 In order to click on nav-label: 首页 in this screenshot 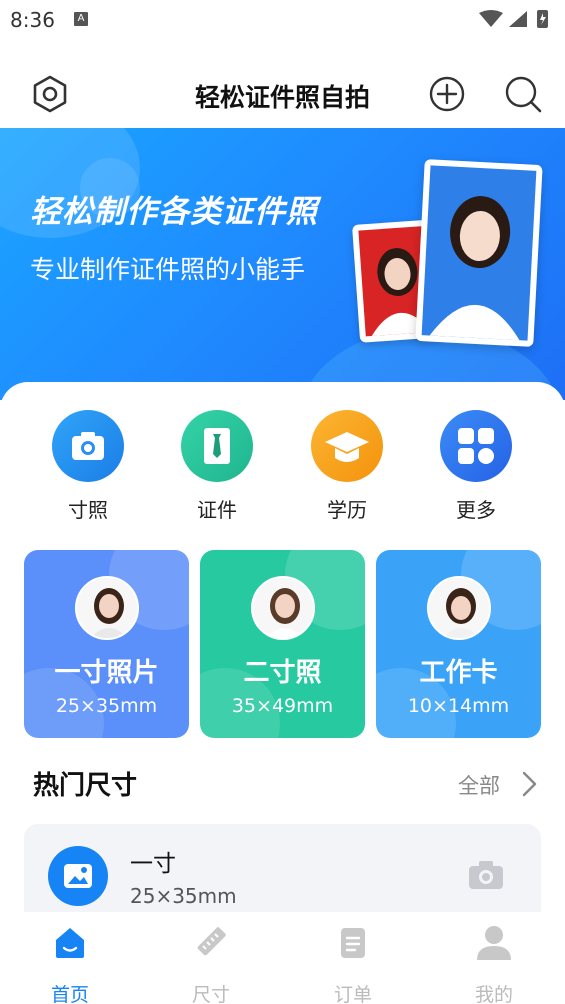, I will do `click(69, 994)`.